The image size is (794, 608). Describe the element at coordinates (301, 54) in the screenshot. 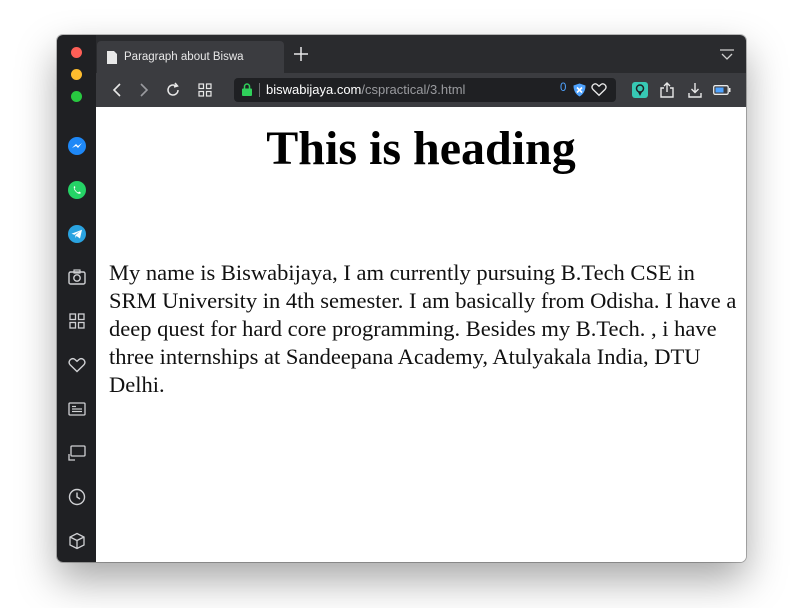

I see `new-tab-button` at that location.